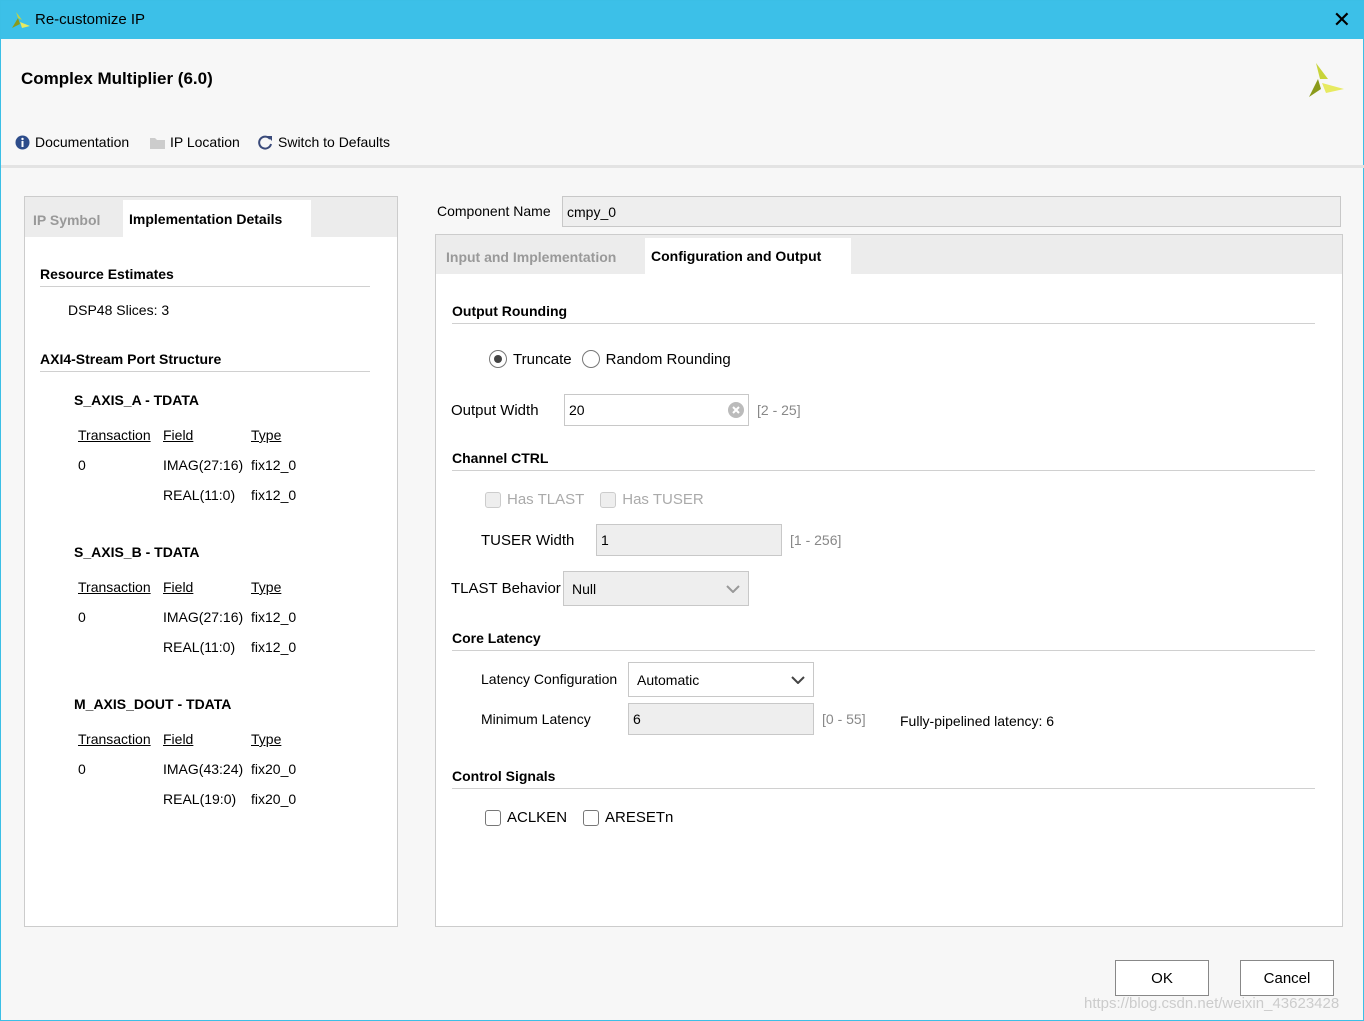 The height and width of the screenshot is (1021, 1364). I want to click on aresetn-label: ARESETn, so click(639, 817).